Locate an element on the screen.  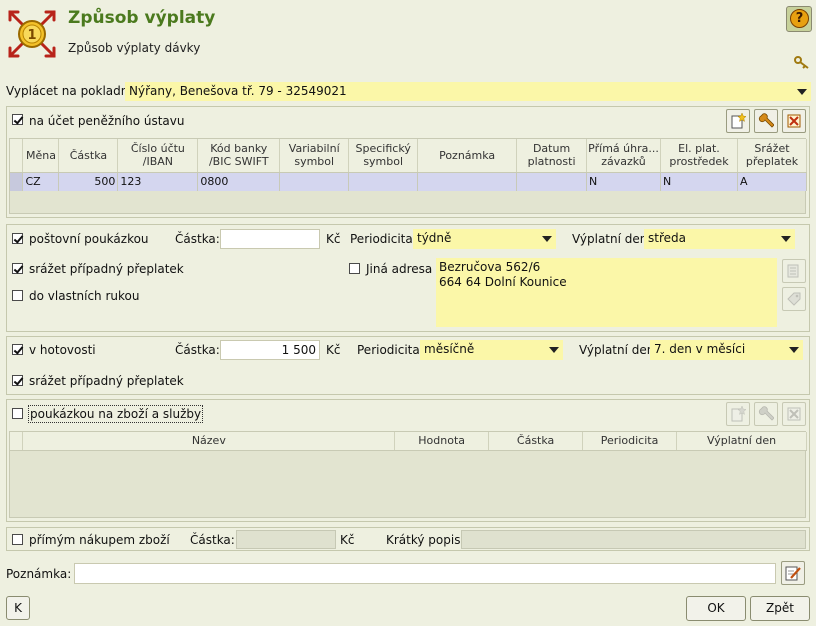
col-header: Datum platnosti is located at coordinates (552, 156).